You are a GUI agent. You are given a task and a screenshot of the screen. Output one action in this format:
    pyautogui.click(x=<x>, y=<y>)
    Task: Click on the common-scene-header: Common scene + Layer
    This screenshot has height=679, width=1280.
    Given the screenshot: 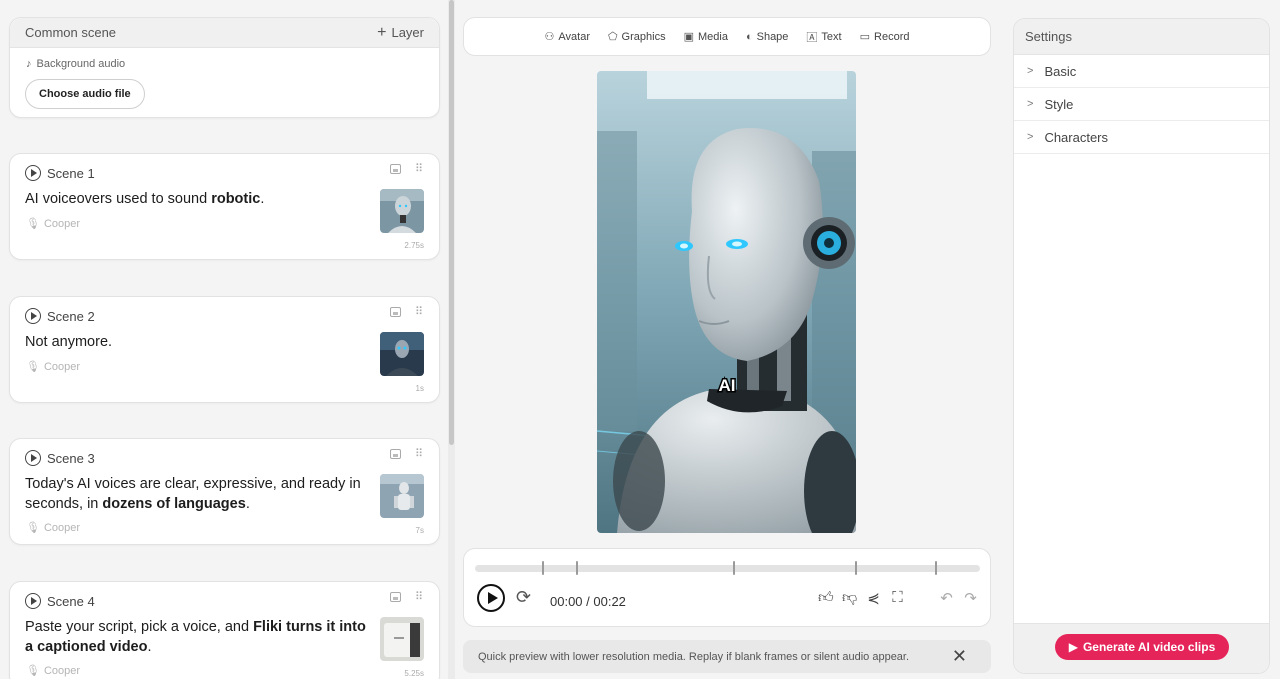 What is the action you would take?
    pyautogui.click(x=224, y=33)
    